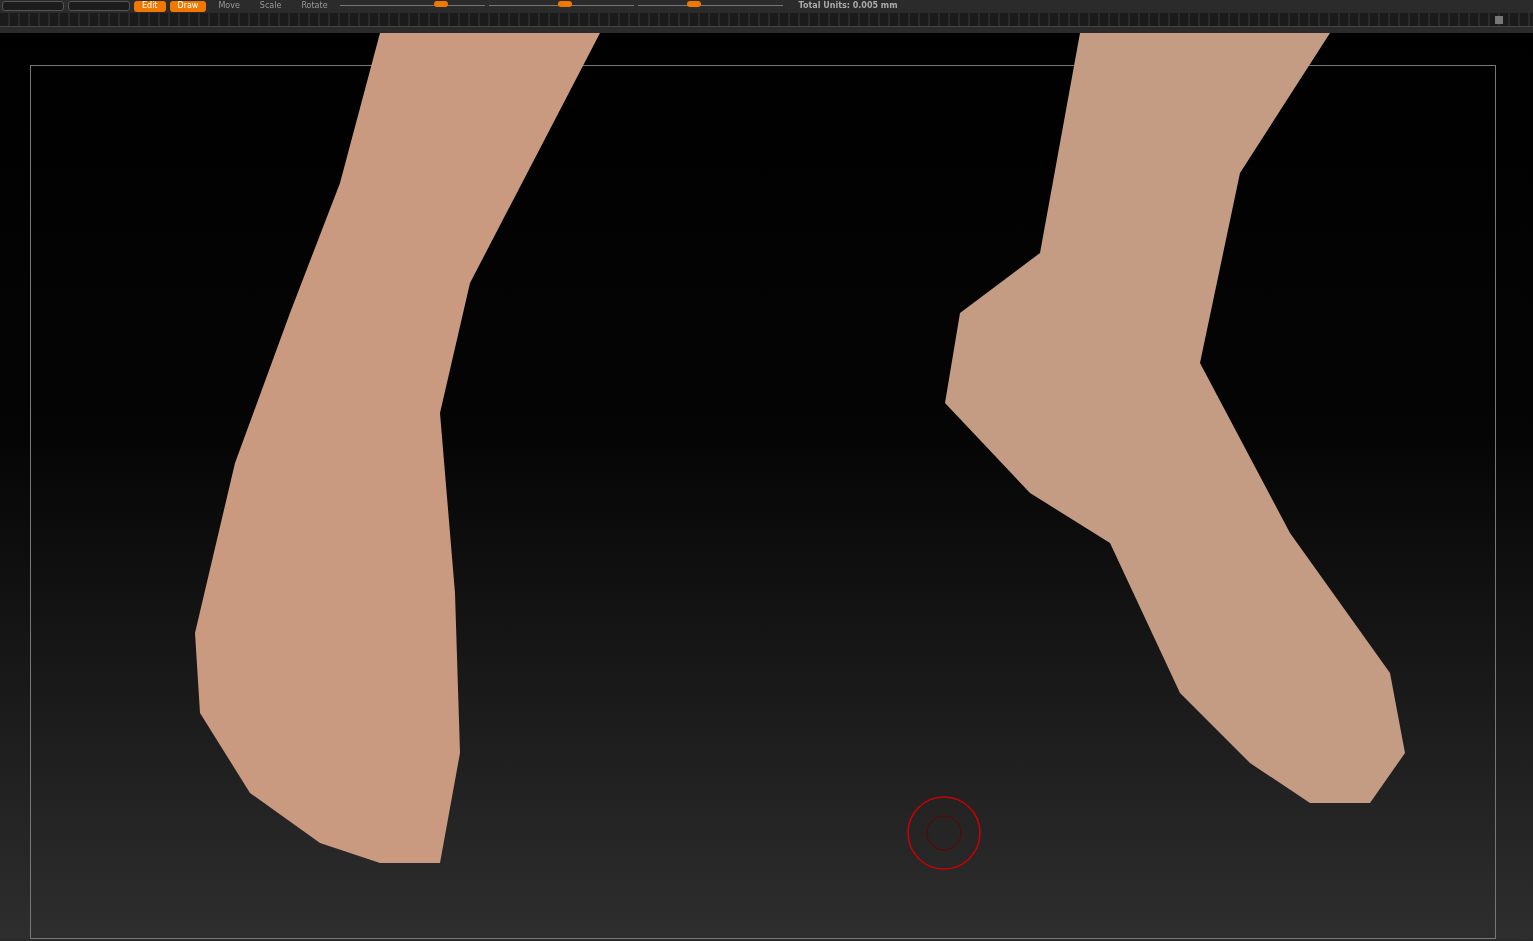  I want to click on mode-button: Draw, so click(188, 6).